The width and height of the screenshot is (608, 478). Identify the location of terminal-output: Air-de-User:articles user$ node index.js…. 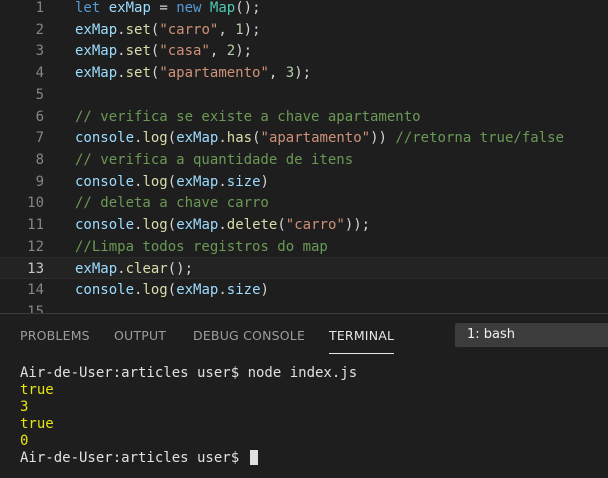
(188, 416).